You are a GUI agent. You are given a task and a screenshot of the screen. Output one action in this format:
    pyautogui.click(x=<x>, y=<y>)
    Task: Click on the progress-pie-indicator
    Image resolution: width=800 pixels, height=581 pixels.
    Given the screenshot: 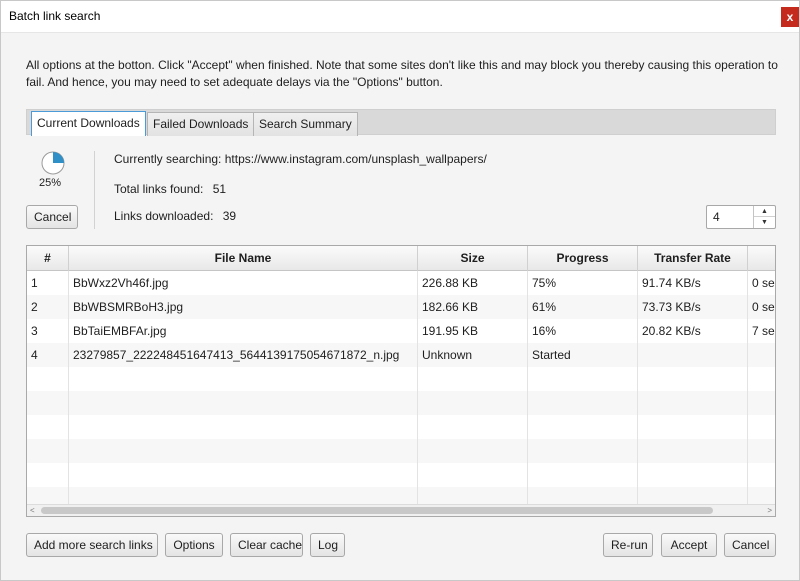 What is the action you would take?
    pyautogui.click(x=53, y=163)
    